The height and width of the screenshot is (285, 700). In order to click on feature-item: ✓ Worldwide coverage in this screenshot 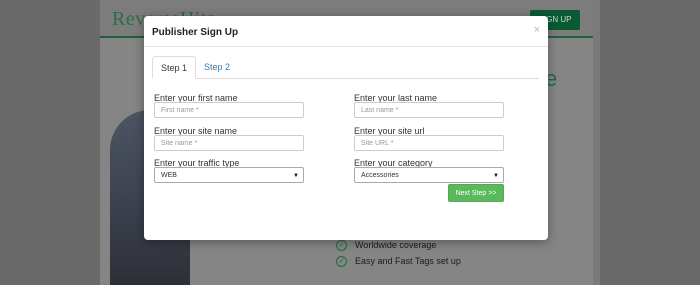, I will do `click(386, 246)`.